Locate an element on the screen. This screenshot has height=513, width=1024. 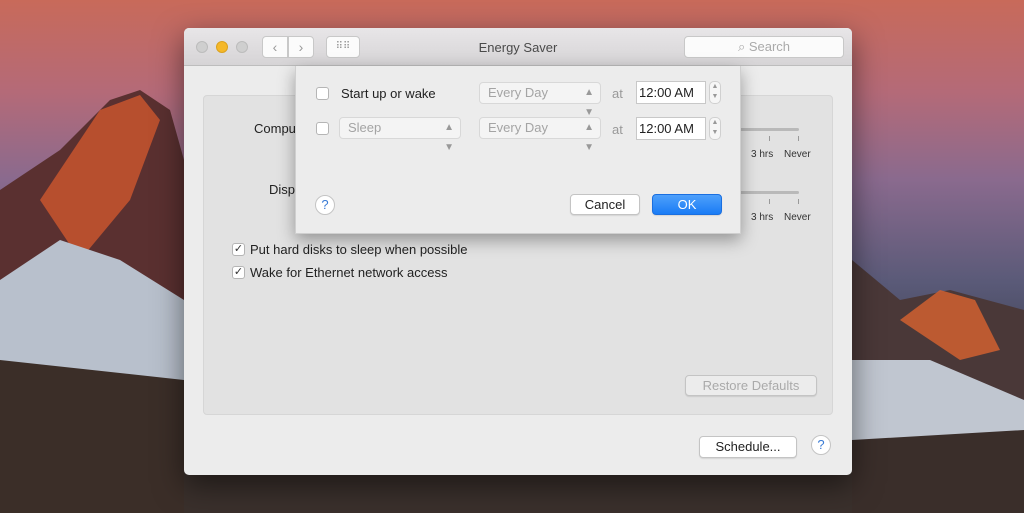
hard-disk-sleep-option: ✓ Put hard disks to sleep when possible is located at coordinates (350, 249).